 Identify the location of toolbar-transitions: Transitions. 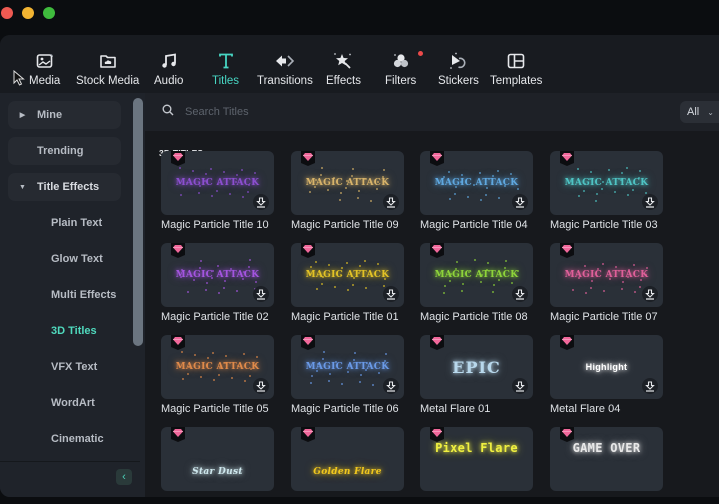
(285, 69).